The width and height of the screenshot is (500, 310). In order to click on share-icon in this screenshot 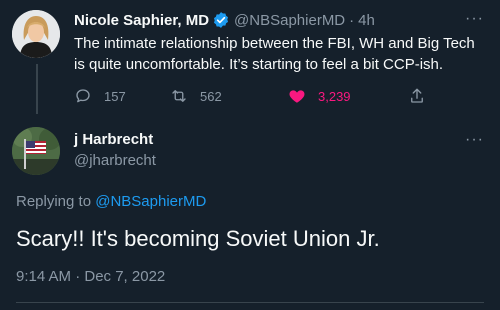, I will do `click(417, 95)`.